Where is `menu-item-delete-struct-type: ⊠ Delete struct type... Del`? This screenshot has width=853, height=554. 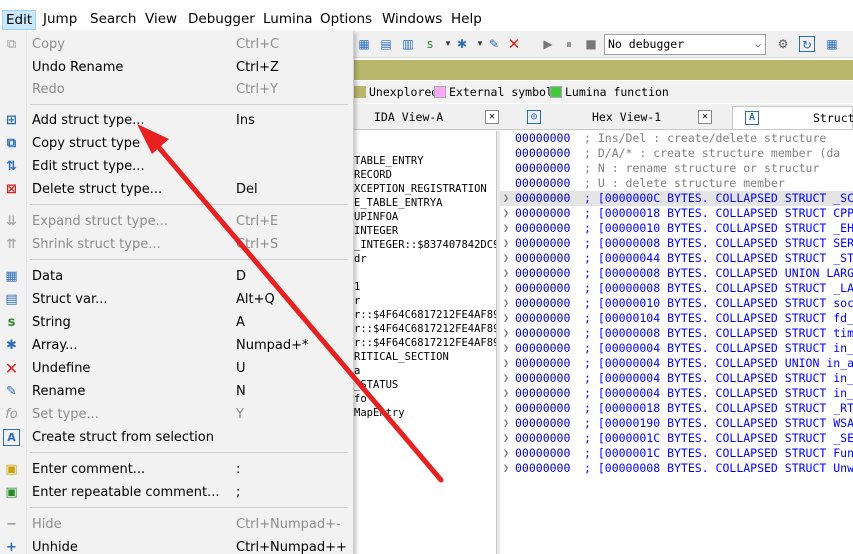
menu-item-delete-struct-type: ⊠ Delete struct type... Del is located at coordinates (176, 189).